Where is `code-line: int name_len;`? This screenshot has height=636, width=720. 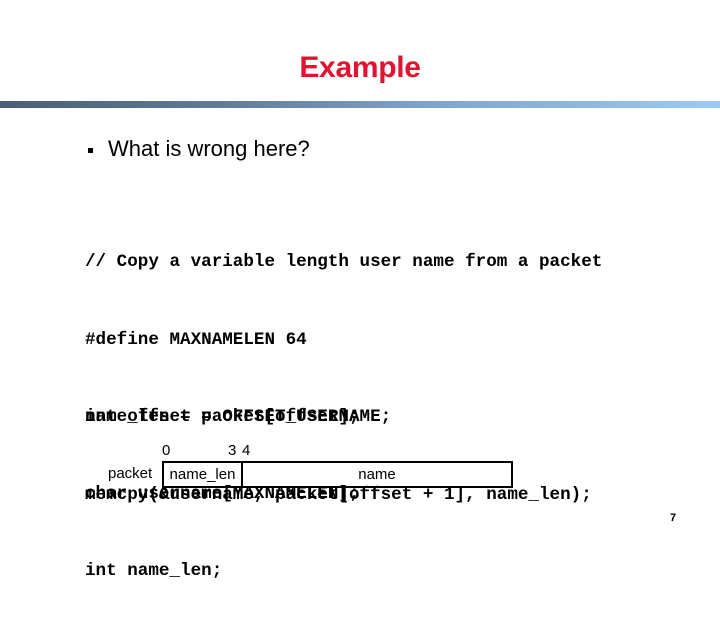
code-line: int name_len; is located at coordinates (154, 570).